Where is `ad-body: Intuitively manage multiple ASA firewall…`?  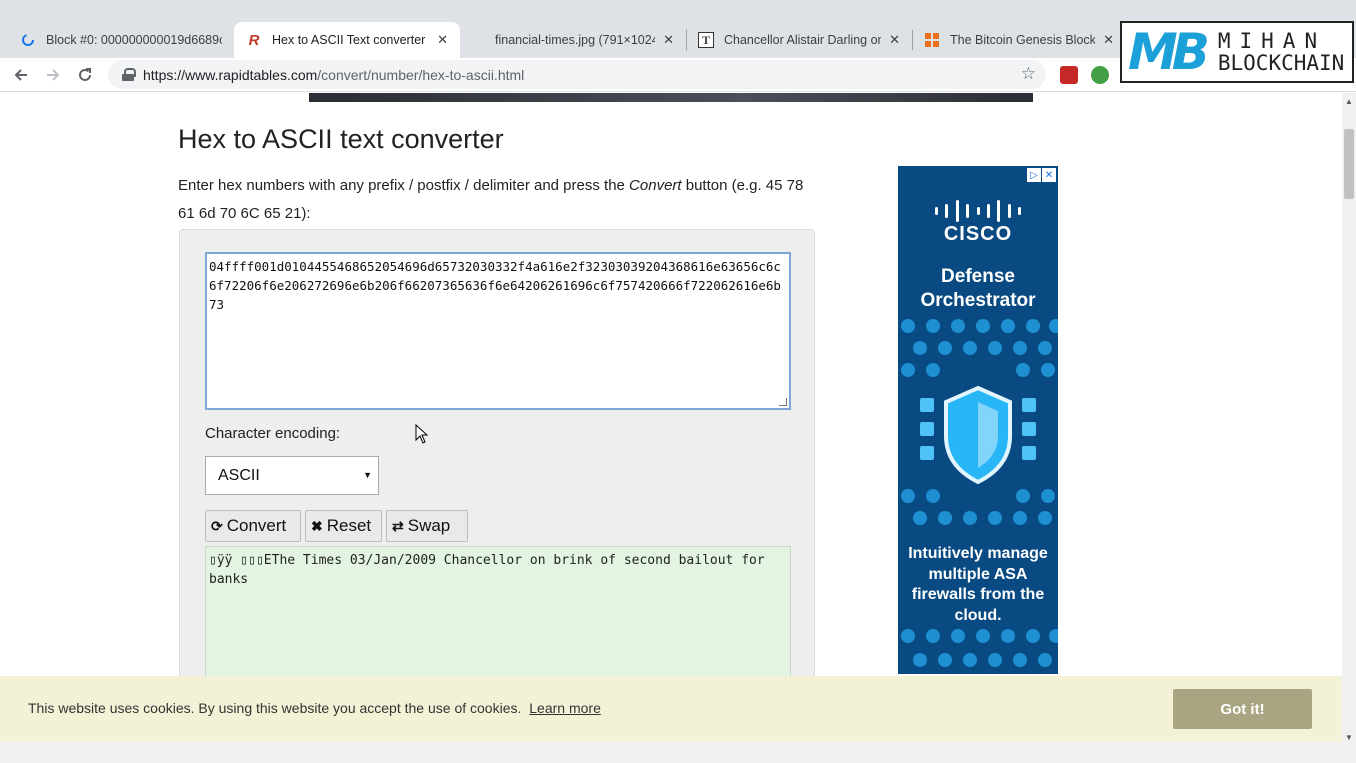 ad-body: Intuitively manage multiple ASA firewall… is located at coordinates (978, 584).